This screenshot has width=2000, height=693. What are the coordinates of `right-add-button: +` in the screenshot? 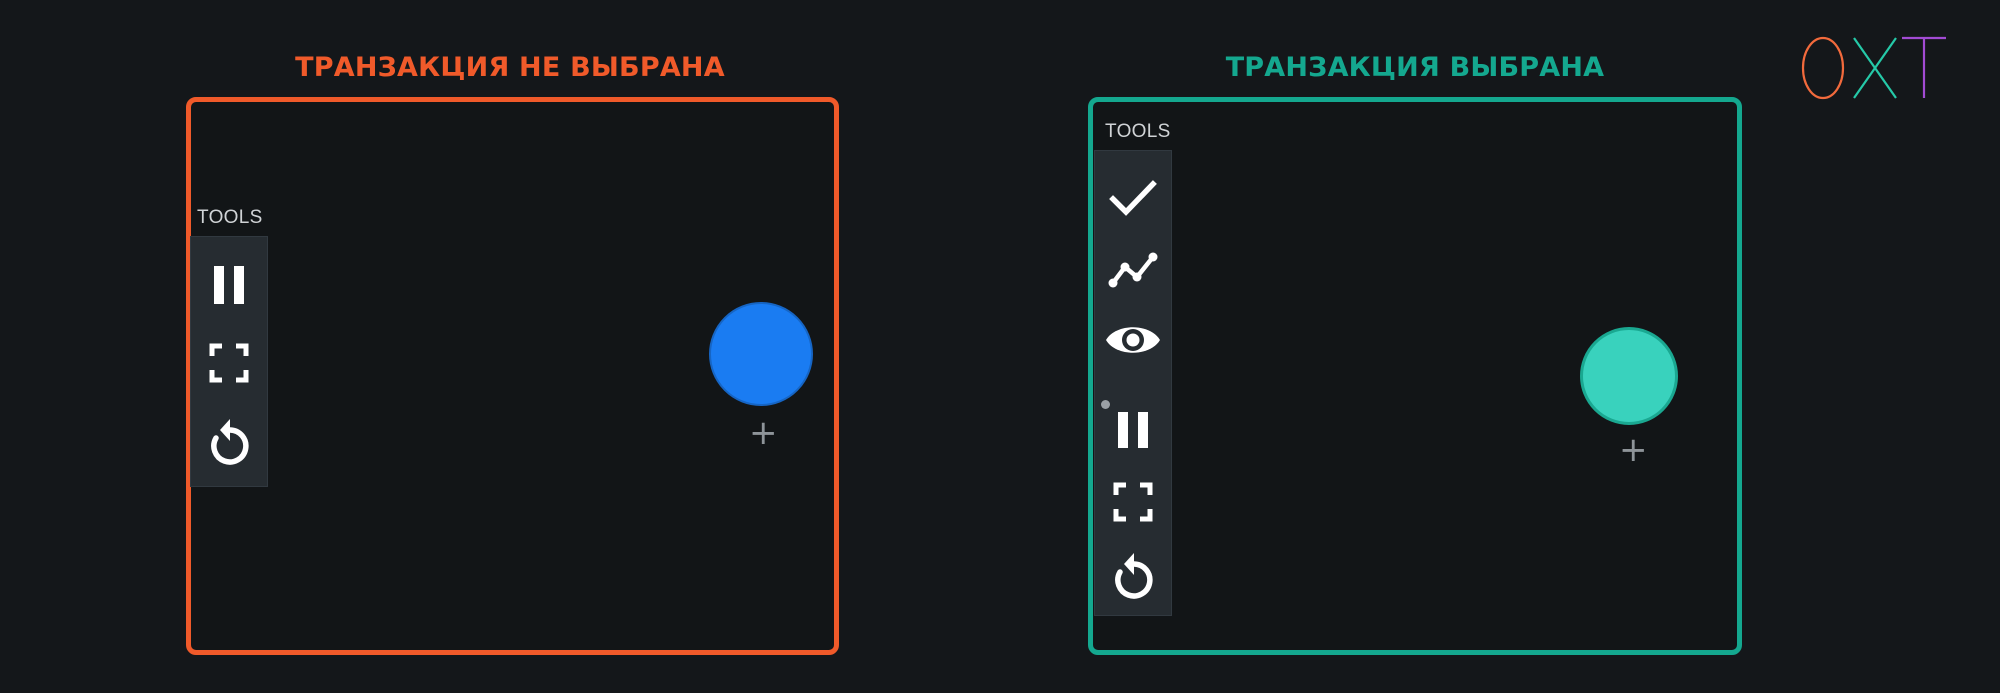 It's located at (1633, 450).